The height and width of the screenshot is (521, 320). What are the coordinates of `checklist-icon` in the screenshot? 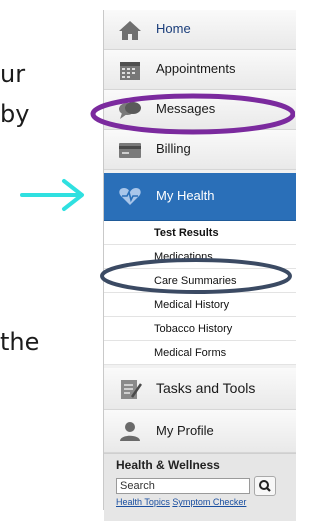 It's located at (131, 389).